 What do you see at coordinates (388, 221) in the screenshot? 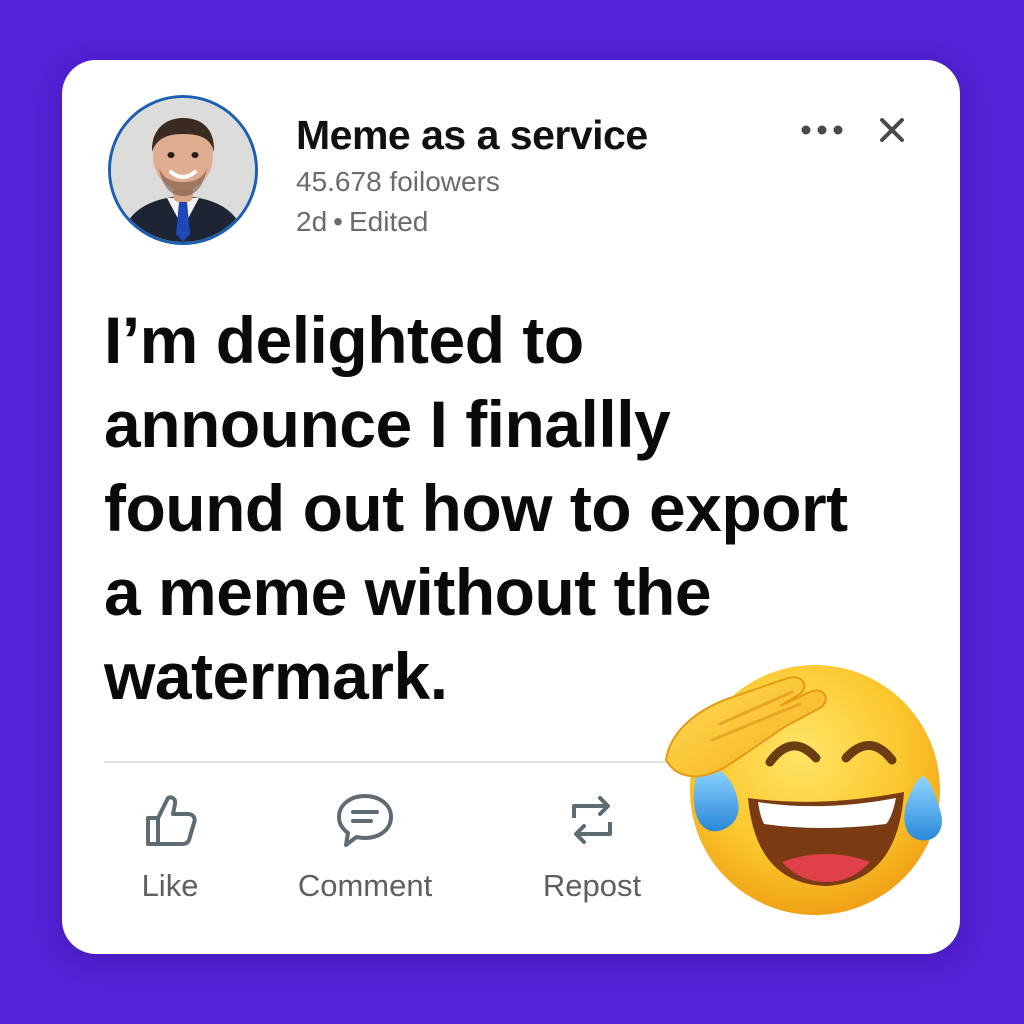
I see `edited-label: Edited` at bounding box center [388, 221].